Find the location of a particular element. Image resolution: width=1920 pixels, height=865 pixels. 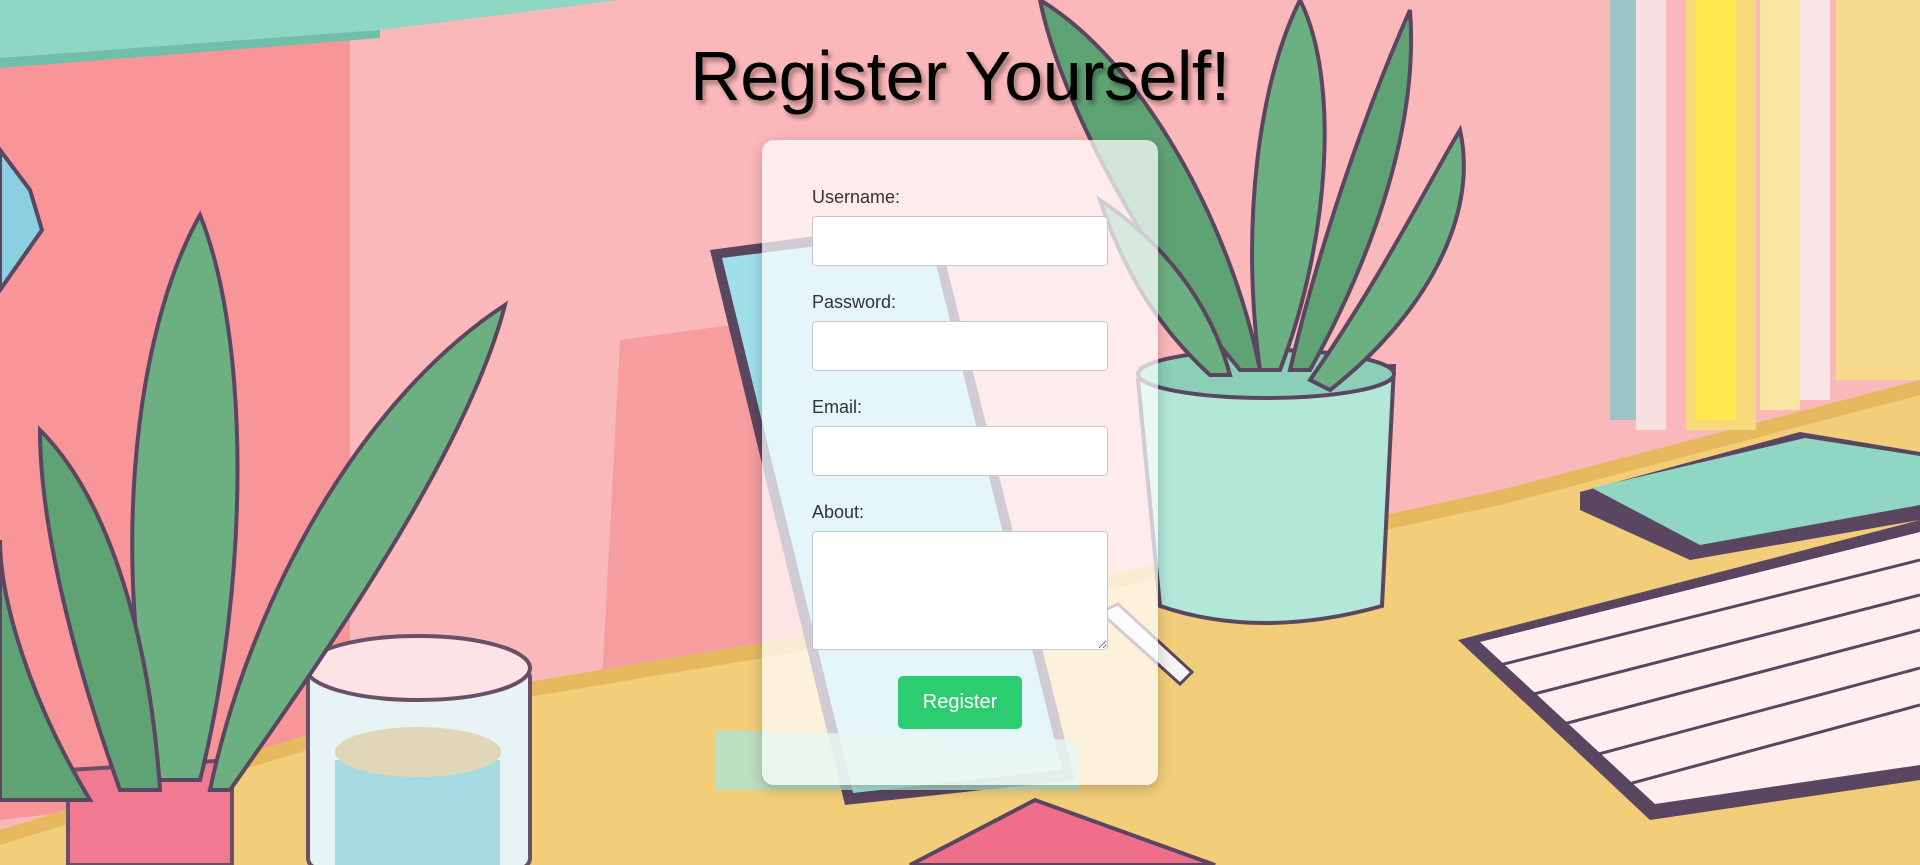

email-input is located at coordinates (960, 451).